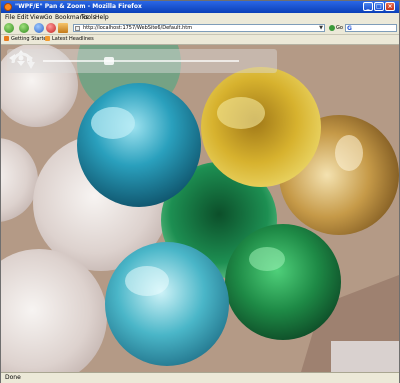 This screenshot has width=400, height=383. Describe the element at coordinates (73, 39) in the screenshot. I see `bookmark-label: Latest Headlines` at that location.